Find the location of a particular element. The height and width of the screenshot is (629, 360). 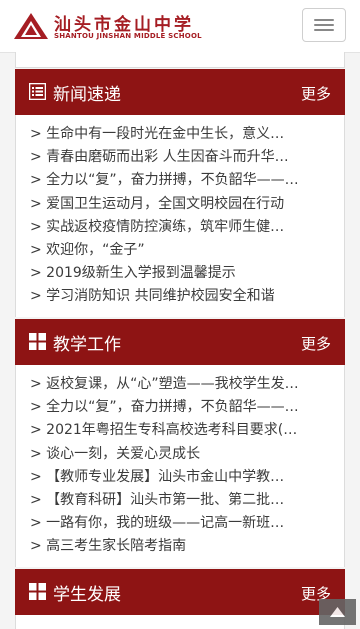

teaching-panel-header: 教学工作 更多 is located at coordinates (180, 342).